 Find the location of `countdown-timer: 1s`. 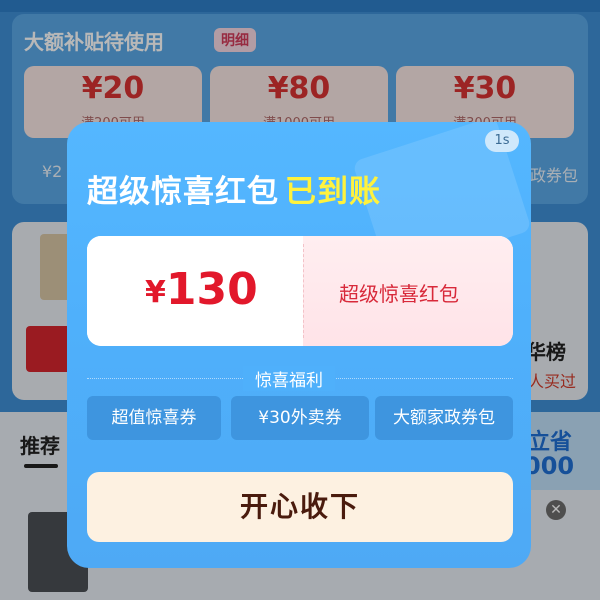

countdown-timer: 1s is located at coordinates (502, 141).